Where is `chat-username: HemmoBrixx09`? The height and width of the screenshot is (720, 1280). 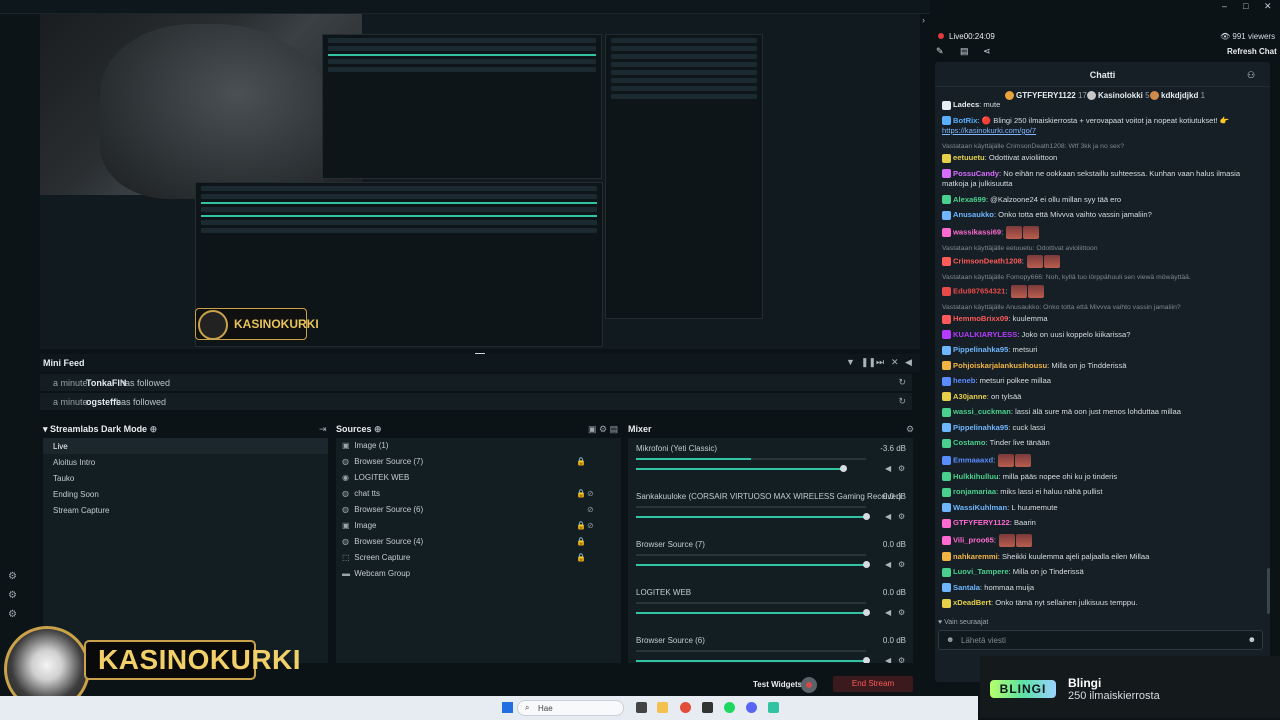
chat-username: HemmoBrixx09 is located at coordinates (980, 318).